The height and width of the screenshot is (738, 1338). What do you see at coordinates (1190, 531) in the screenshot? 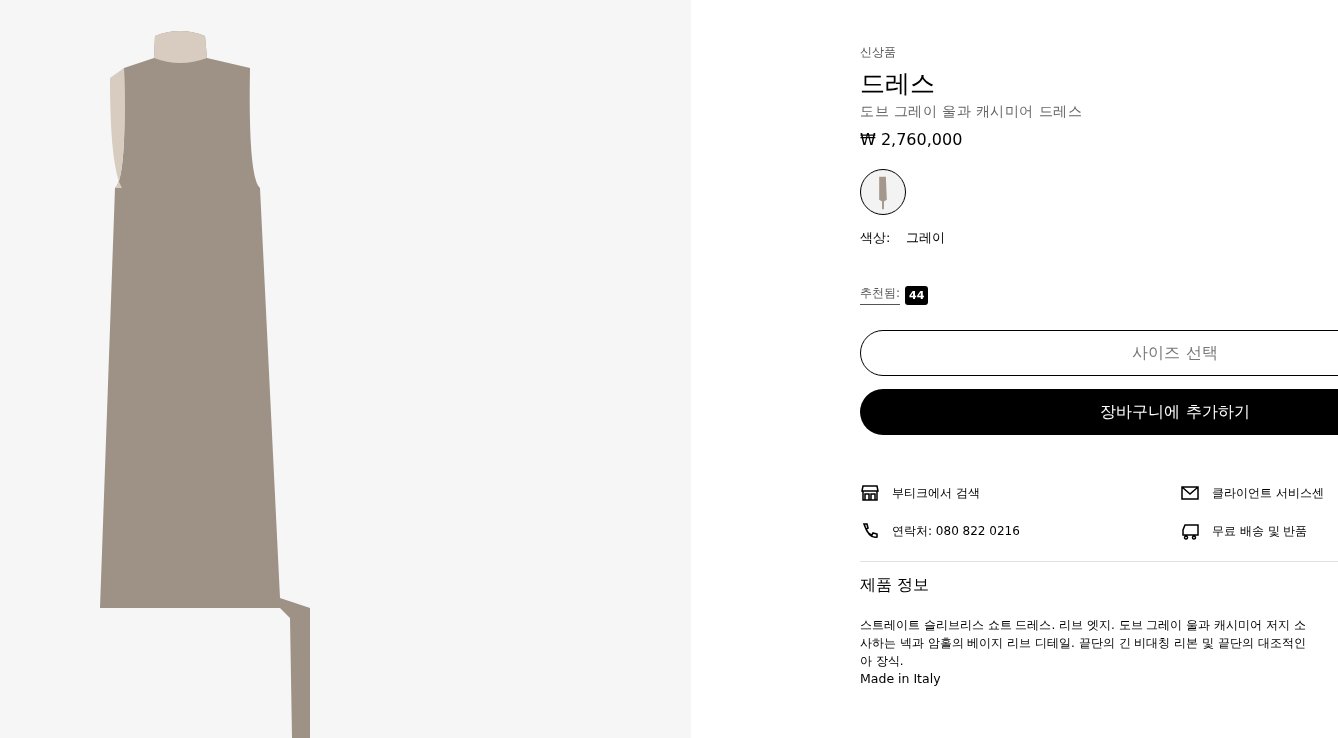
I see `truck-icon` at bounding box center [1190, 531].